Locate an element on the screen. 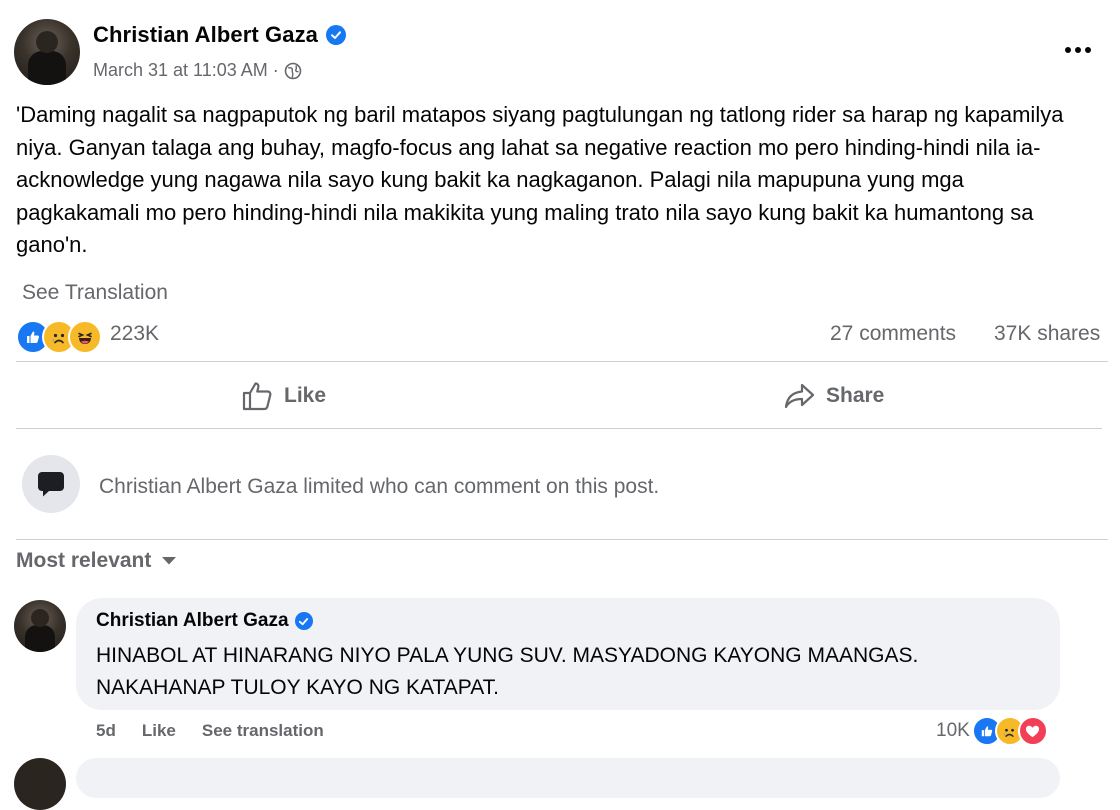 This screenshot has width=1120, height=810. comment-sort-dropdown: Most relevant is located at coordinates (96, 561).